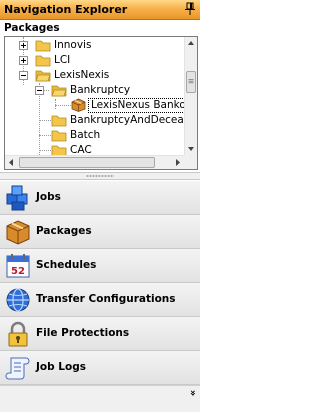 This screenshot has height=412, width=320. Describe the element at coordinates (177, 162) in the screenshot. I see `scroll-right-icon` at that location.